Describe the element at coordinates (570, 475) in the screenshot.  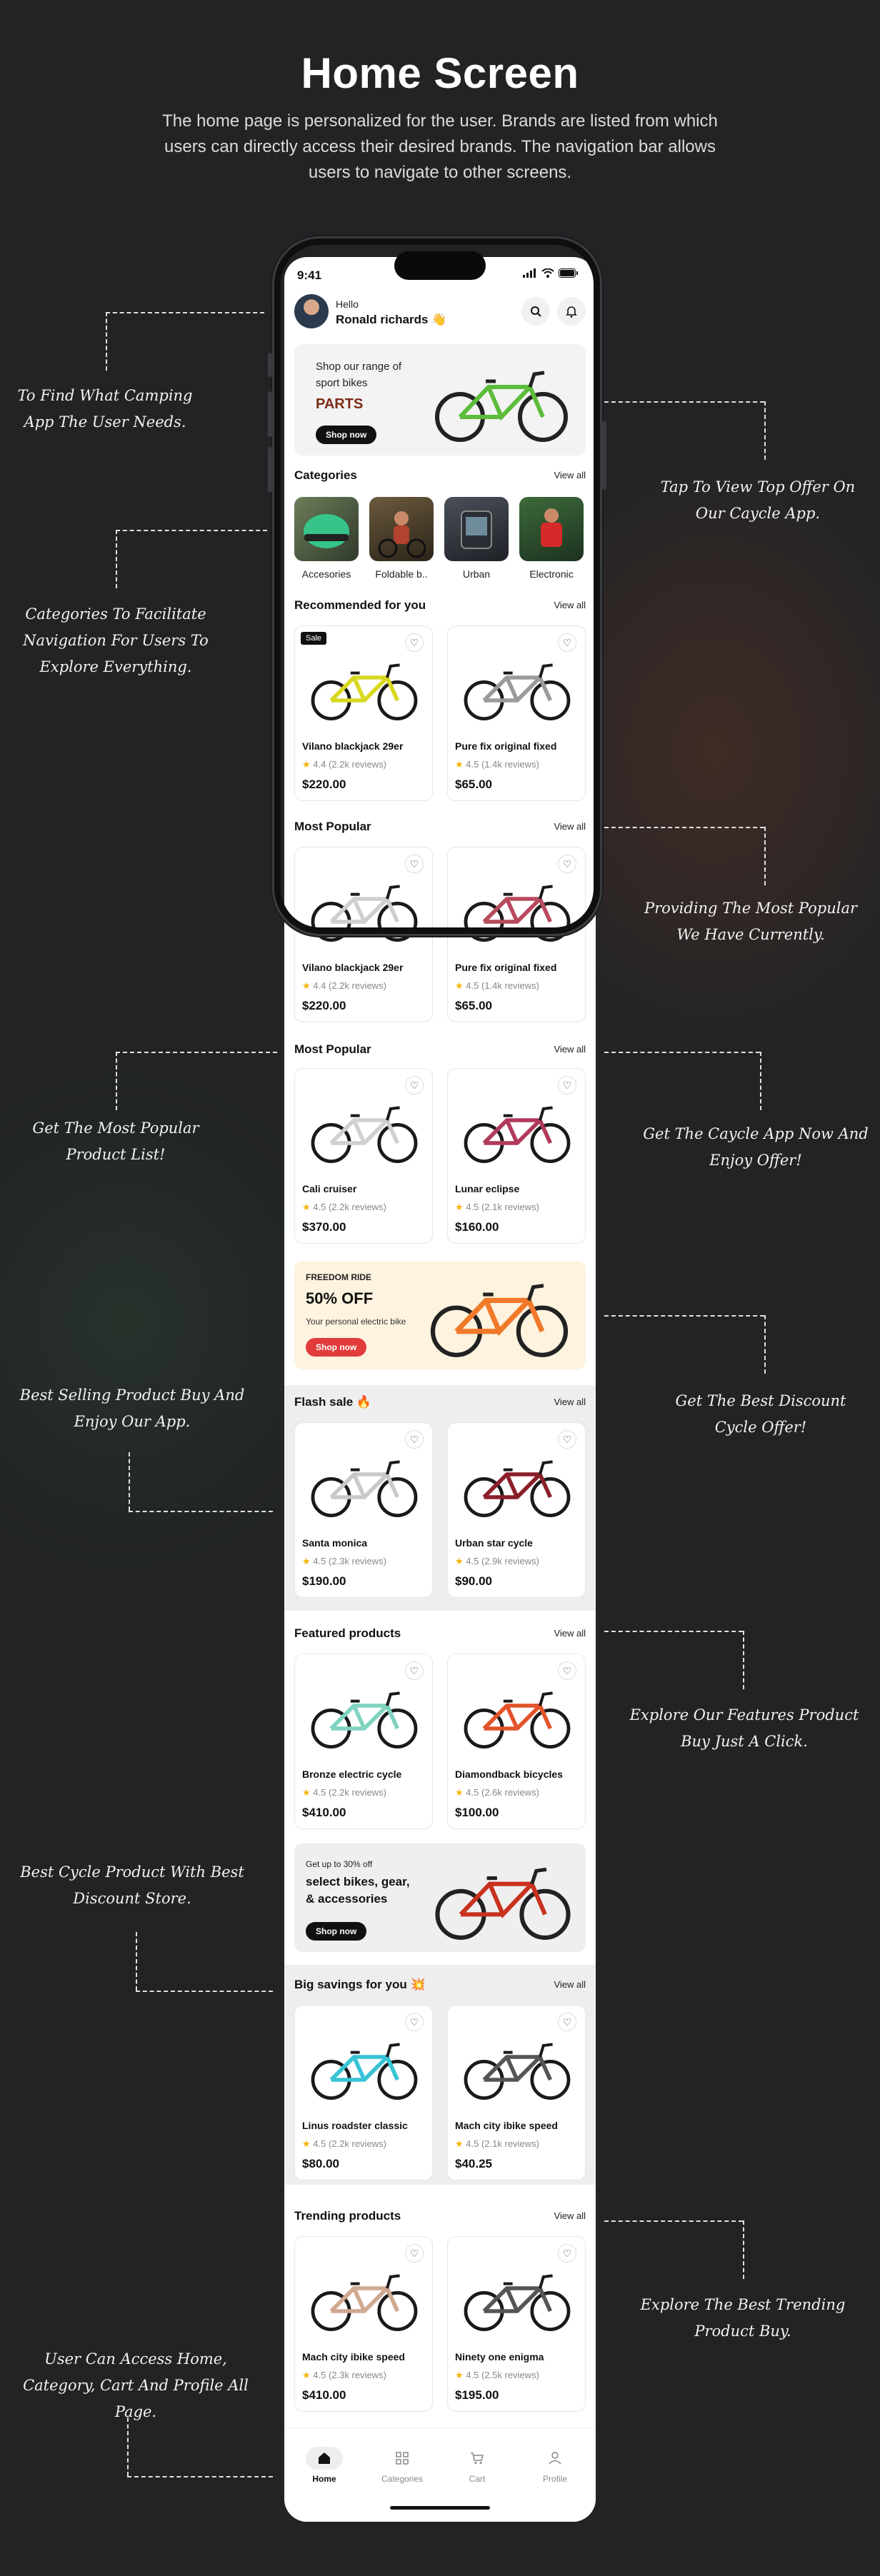
I see `view-all-categories: View all` at that location.